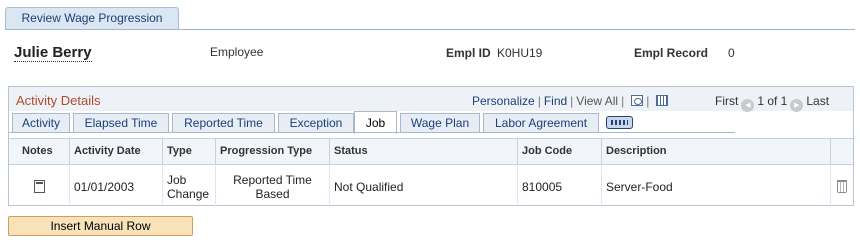  Describe the element at coordinates (560, 151) in the screenshot. I see `column-header-job-code: Job Code` at that location.